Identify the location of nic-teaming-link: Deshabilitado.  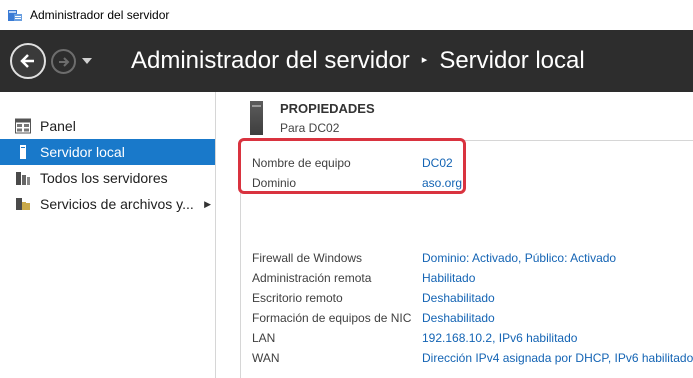
(458, 318).